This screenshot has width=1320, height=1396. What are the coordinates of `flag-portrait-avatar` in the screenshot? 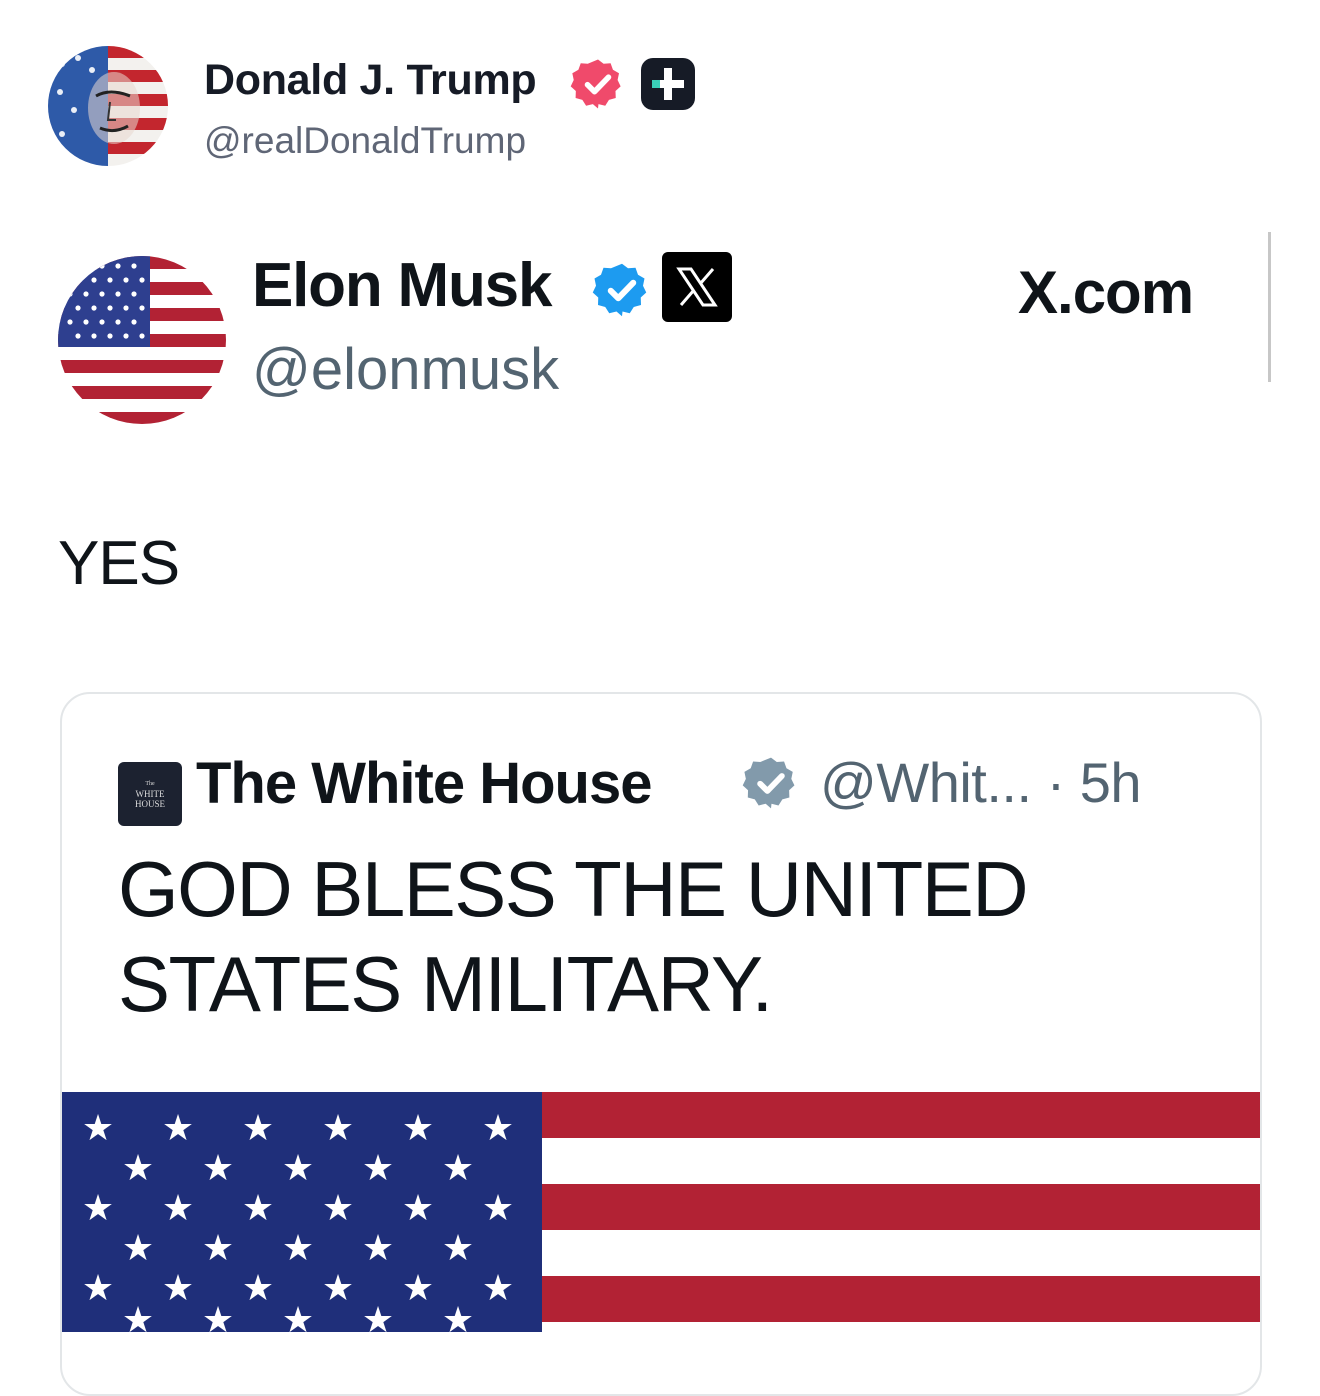 It's located at (108, 106).